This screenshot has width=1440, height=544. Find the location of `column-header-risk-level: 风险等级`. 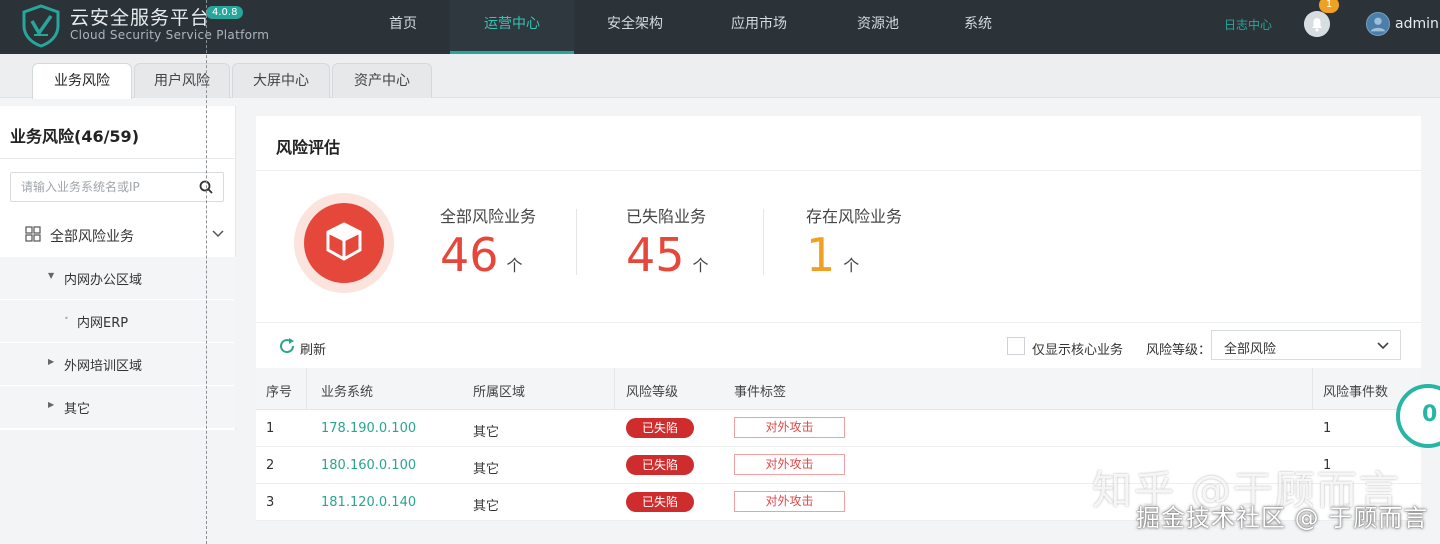

column-header-risk-level: 风险等级 is located at coordinates (652, 390).